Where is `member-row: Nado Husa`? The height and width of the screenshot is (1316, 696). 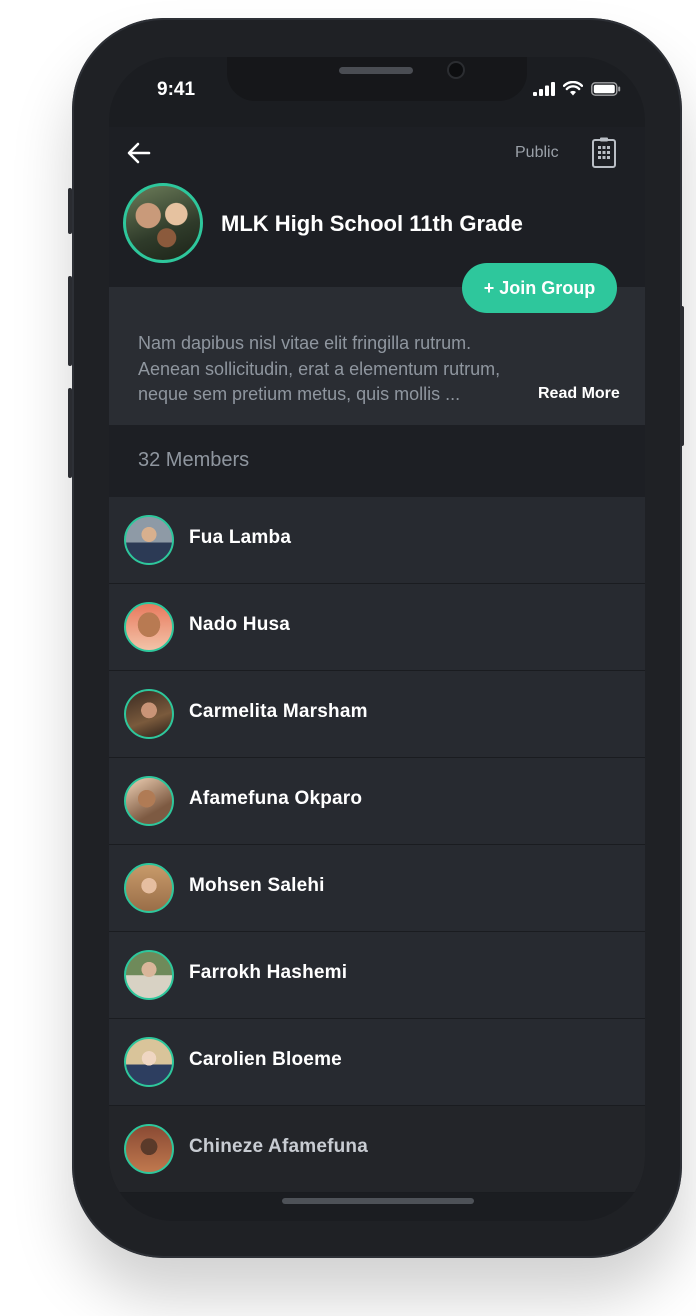 member-row: Nado Husa is located at coordinates (377, 627).